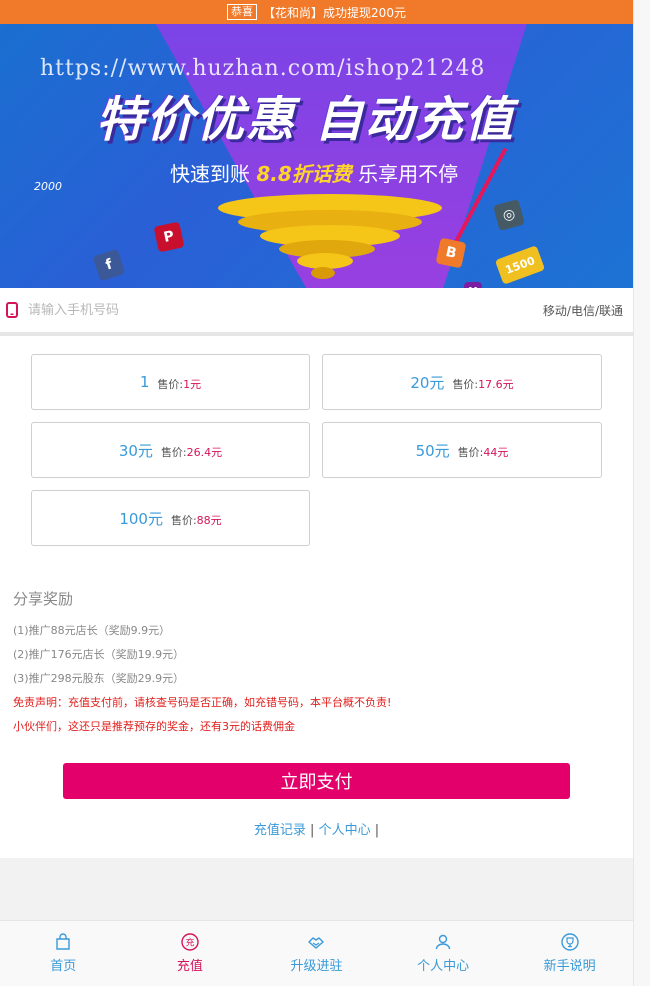 This screenshot has height=986, width=650. Describe the element at coordinates (304, 174) in the screenshot. I see `banner-discount-highlight: 8.8折话费` at that location.